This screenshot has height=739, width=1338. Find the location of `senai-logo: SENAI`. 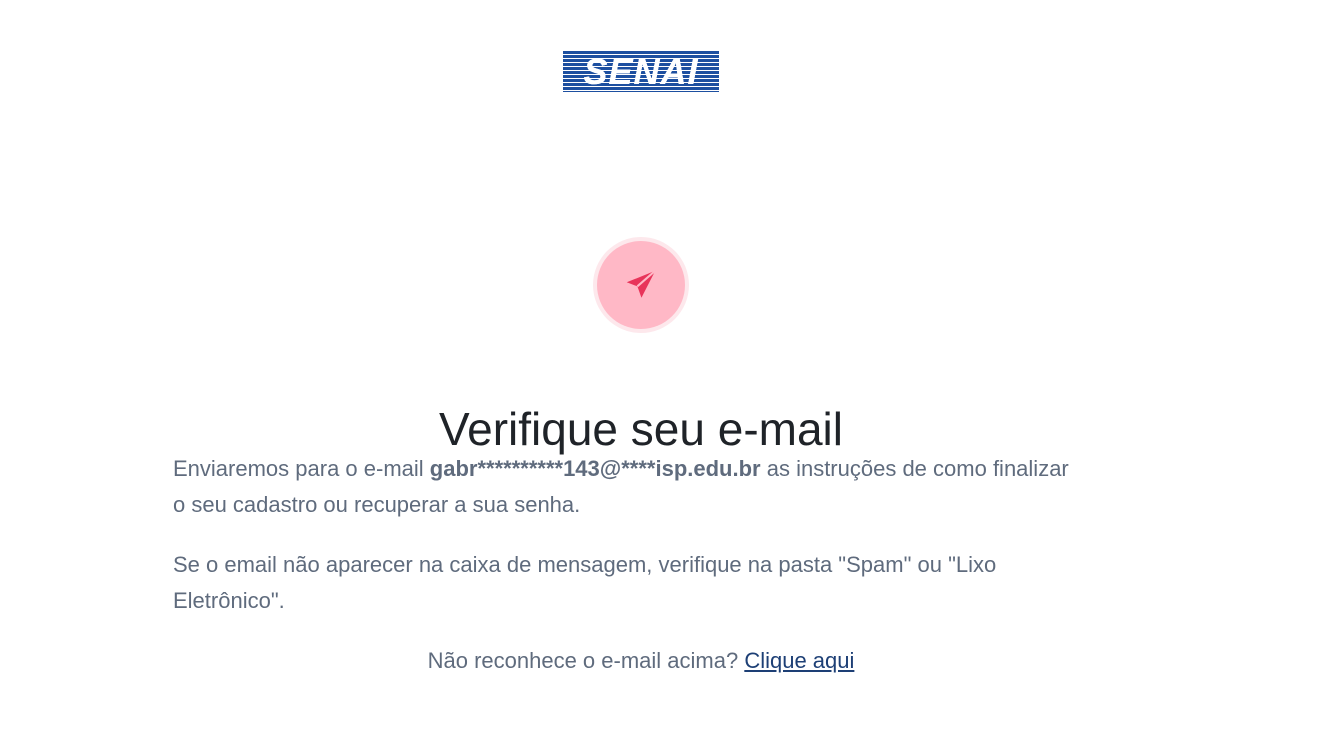

senai-logo: SENAI is located at coordinates (641, 71).